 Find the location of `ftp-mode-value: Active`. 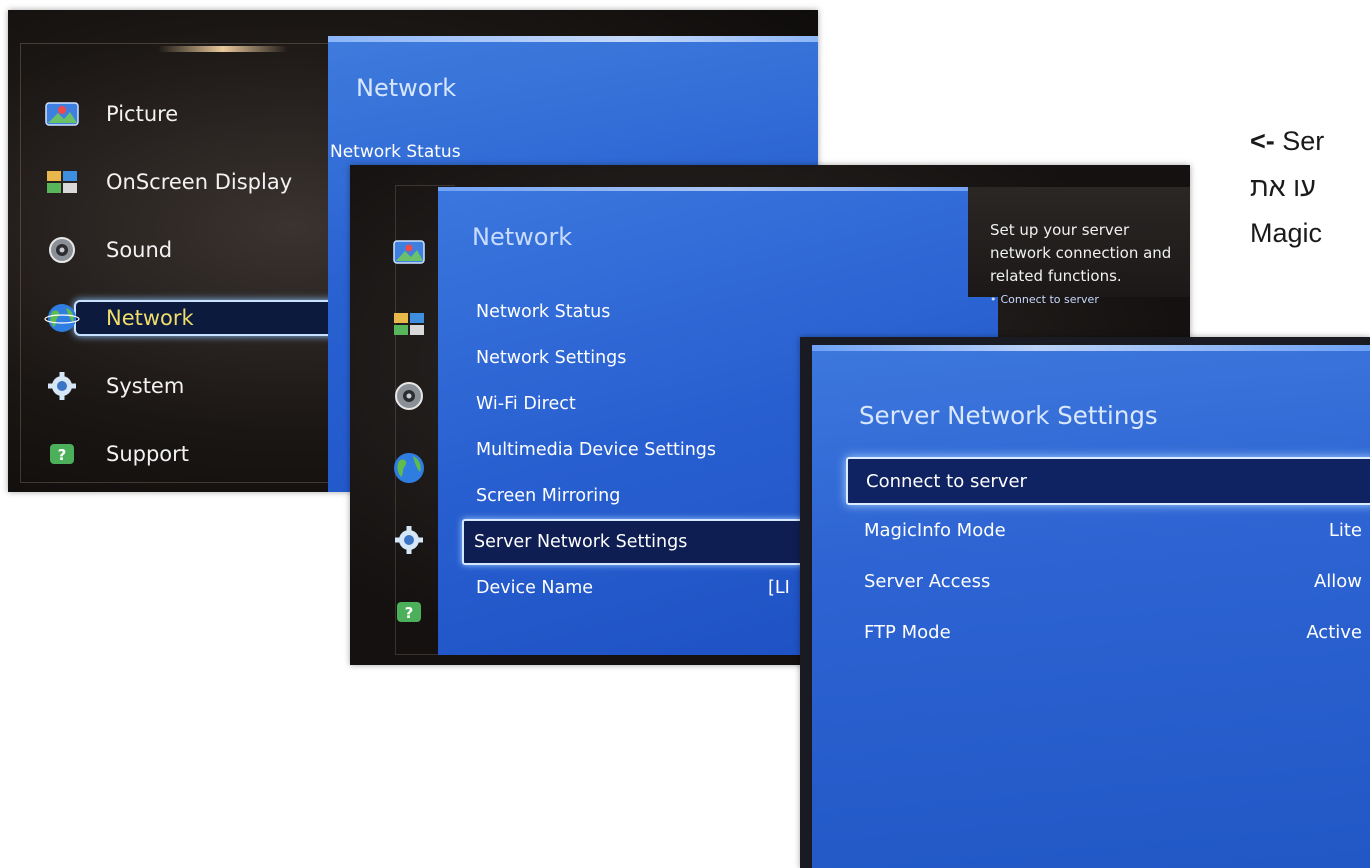

ftp-mode-value: Active is located at coordinates (1334, 632).